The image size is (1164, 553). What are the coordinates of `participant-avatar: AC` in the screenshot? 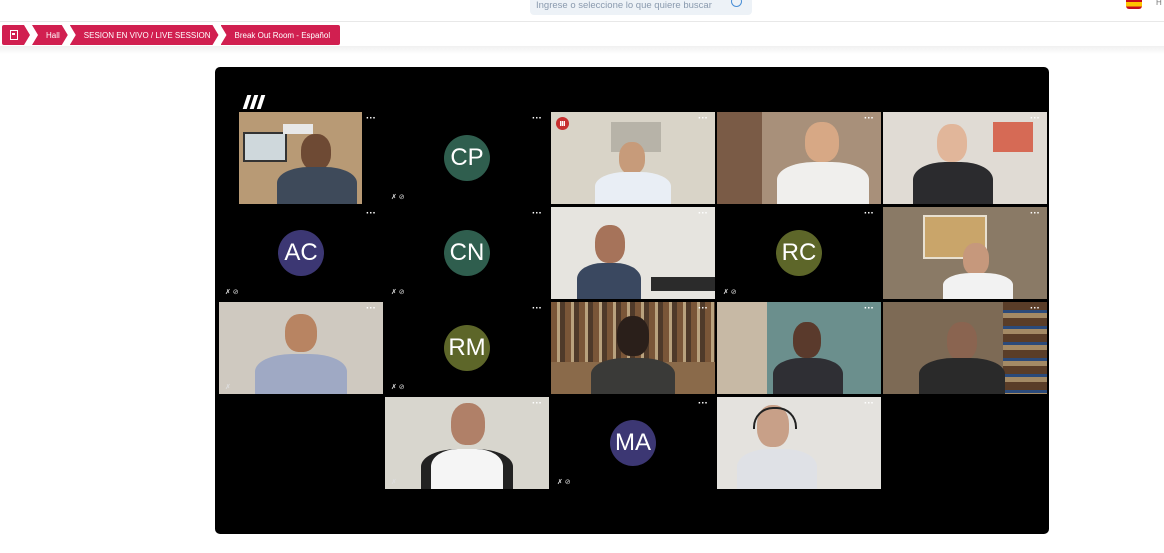 It's located at (301, 253).